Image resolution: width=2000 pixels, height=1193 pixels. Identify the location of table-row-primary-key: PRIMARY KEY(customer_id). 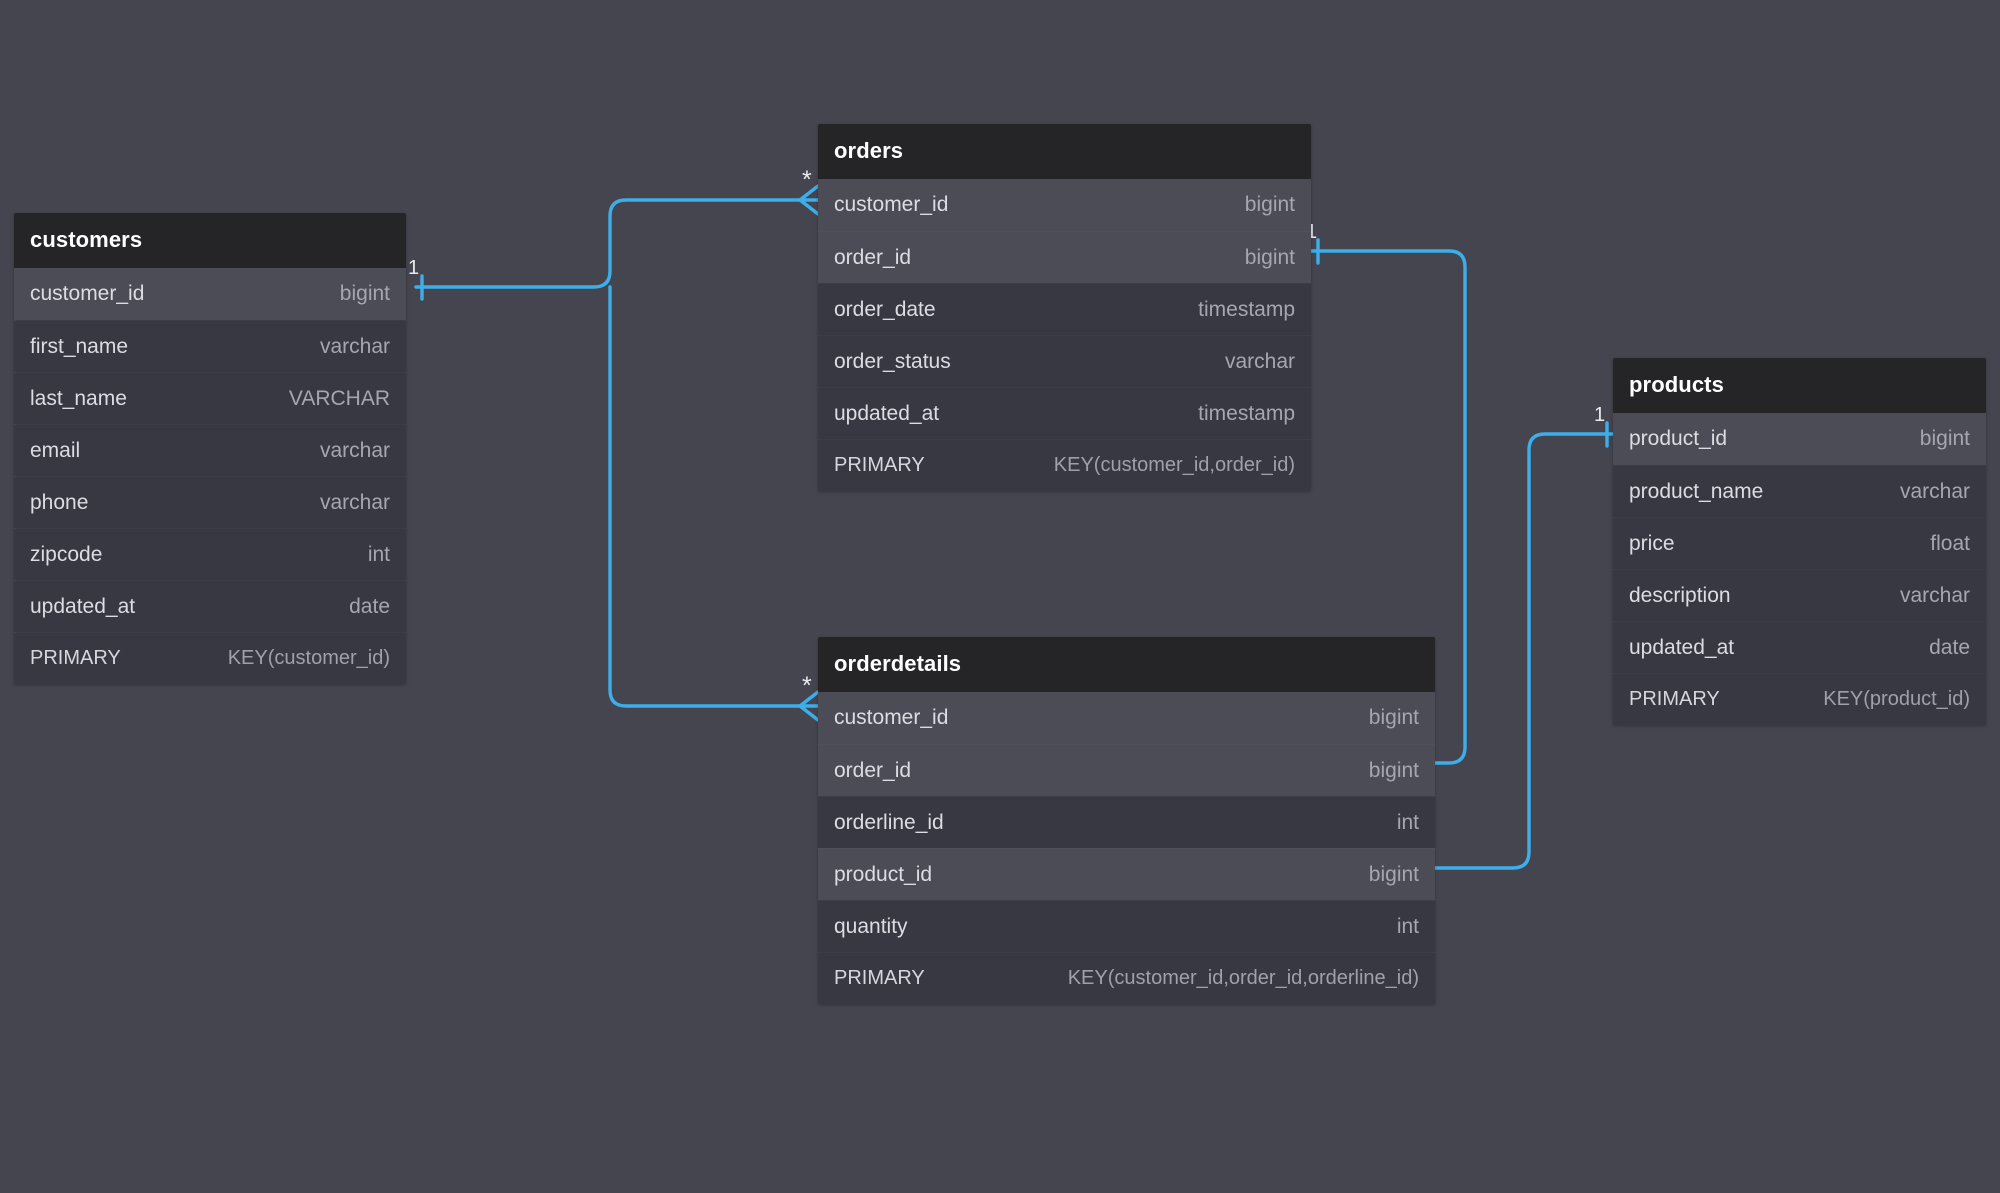
(210, 658).